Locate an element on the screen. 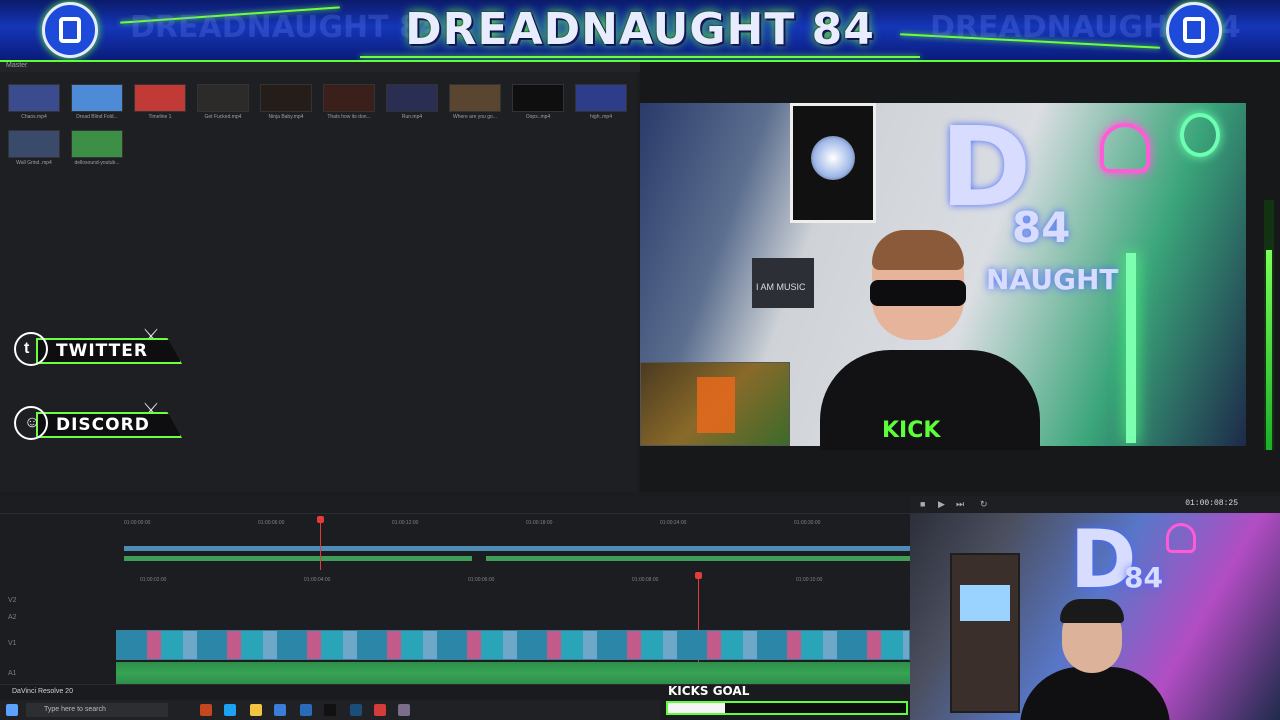 This screenshot has height=720, width=1280. secondary-webcam-feed: D 84 is located at coordinates (1095, 616).